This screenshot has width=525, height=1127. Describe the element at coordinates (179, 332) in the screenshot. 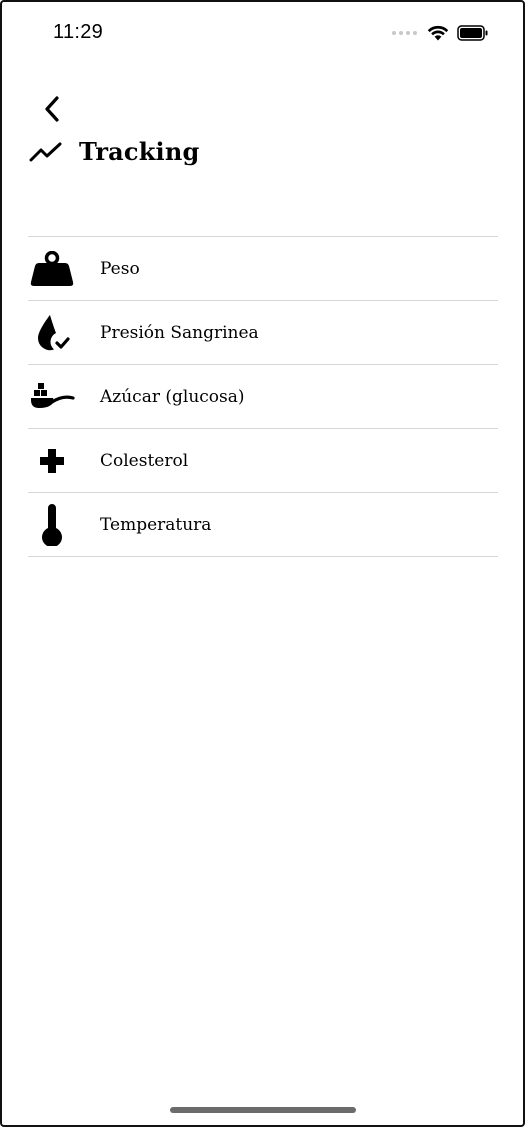

I see `item-label: Presión Sangrinea` at that location.